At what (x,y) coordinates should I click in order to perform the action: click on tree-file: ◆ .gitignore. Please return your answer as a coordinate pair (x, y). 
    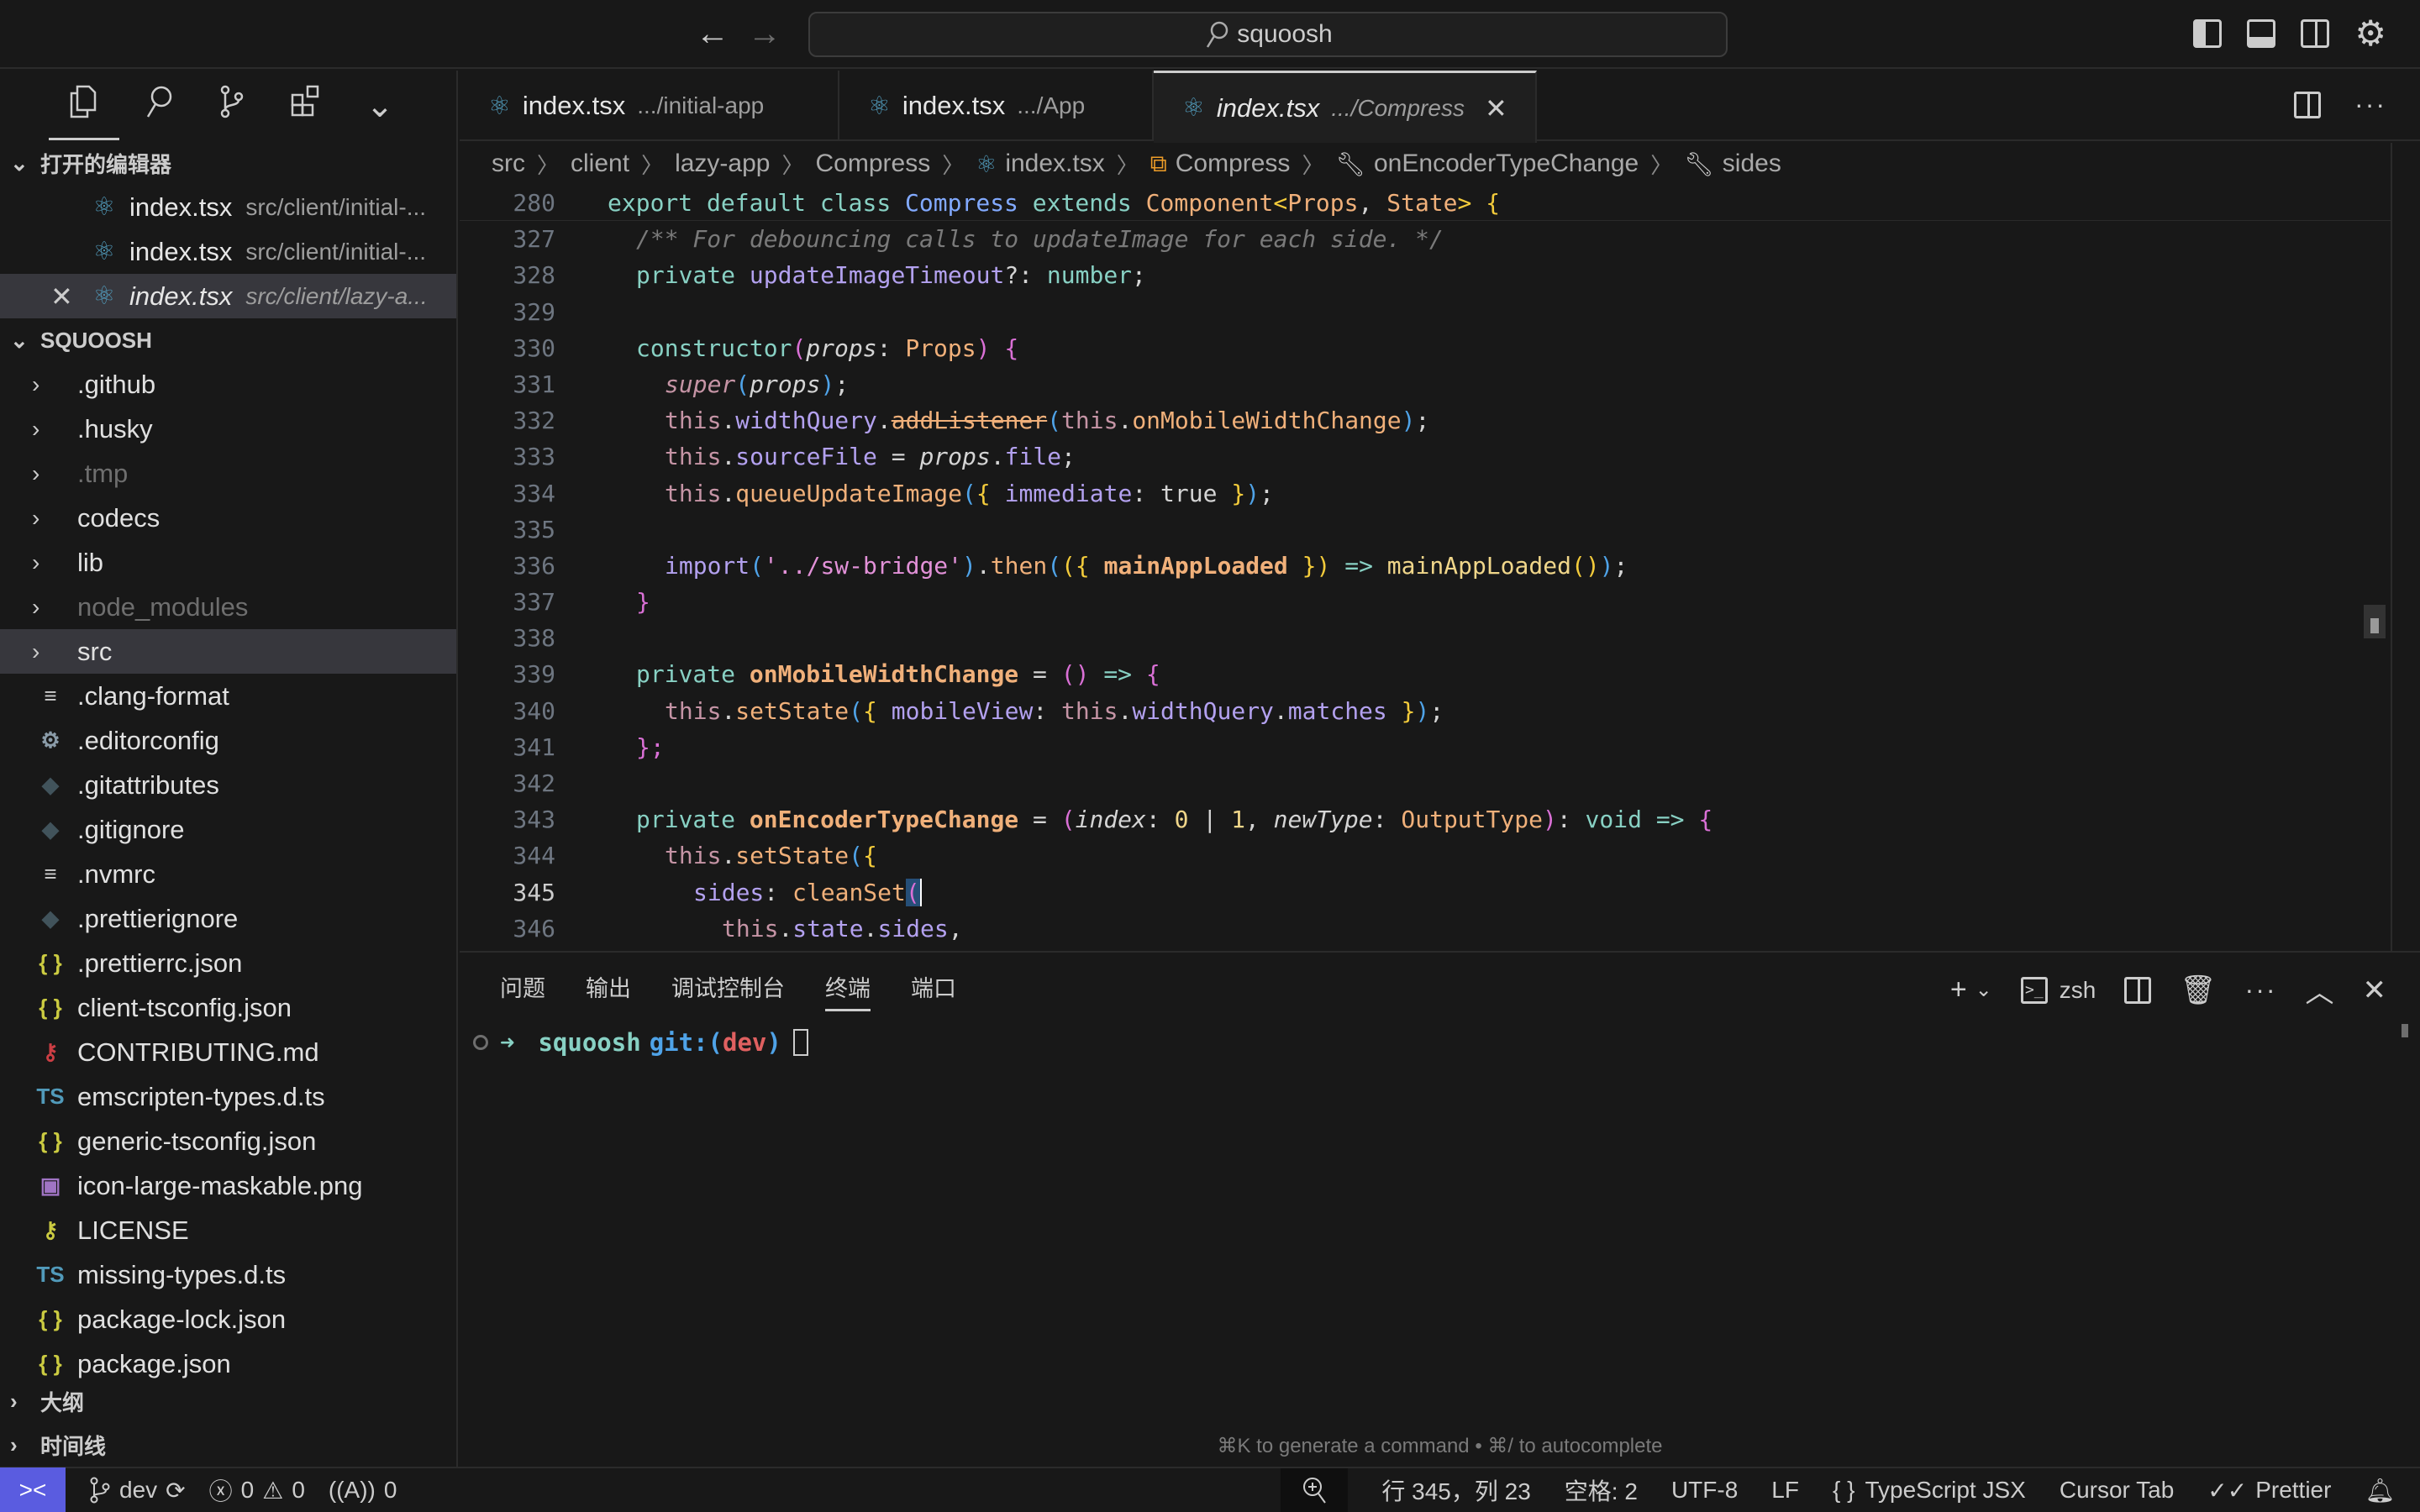
    Looking at the image, I should click on (228, 829).